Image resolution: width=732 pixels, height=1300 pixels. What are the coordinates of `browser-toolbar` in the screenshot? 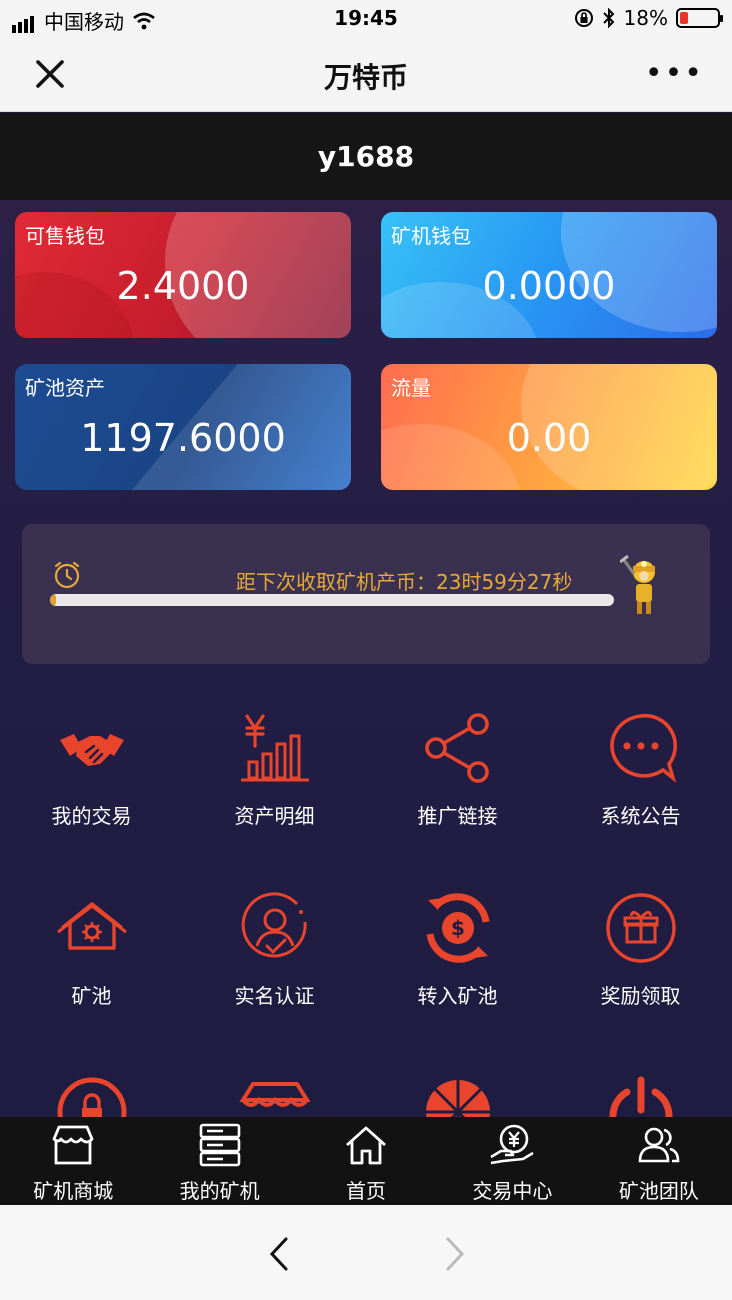 It's located at (366, 1252).